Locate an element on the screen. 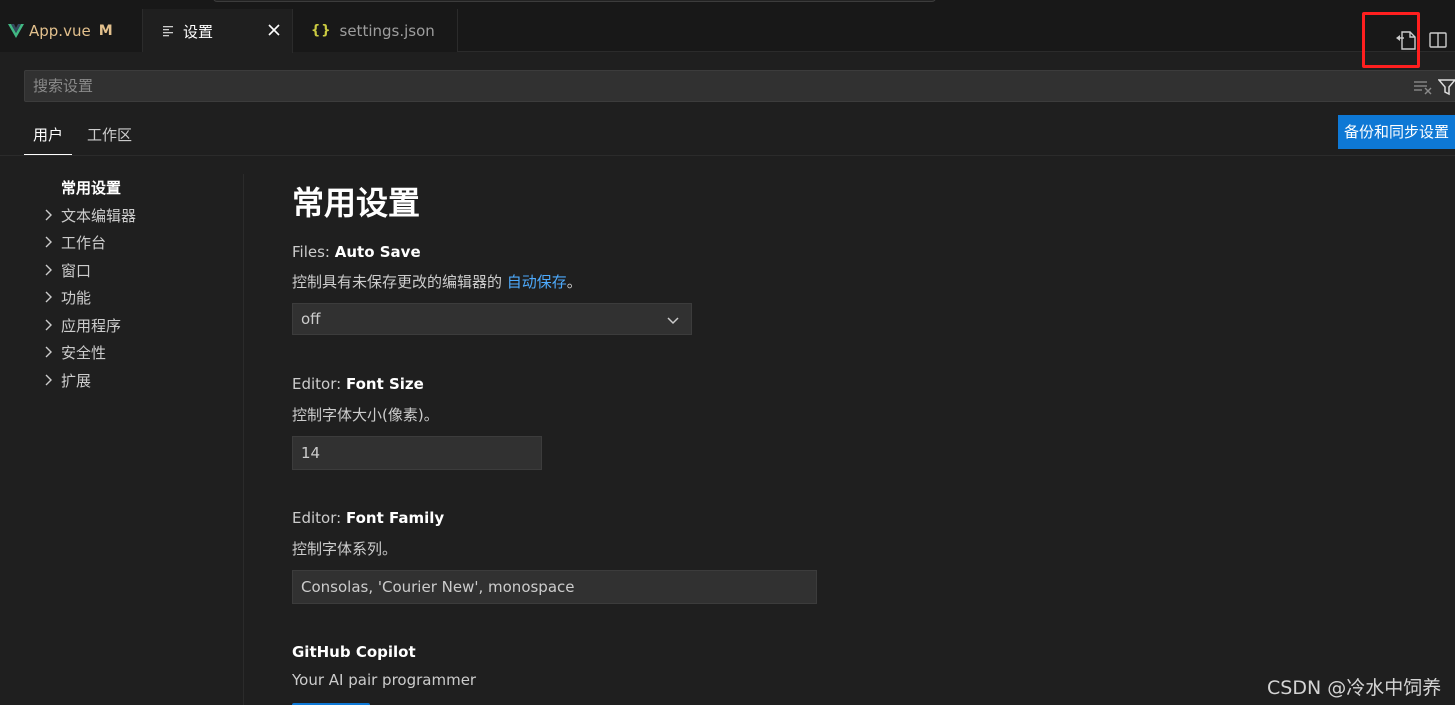 The height and width of the screenshot is (705, 1455). setting-title: Editor: Font Family is located at coordinates (368, 518).